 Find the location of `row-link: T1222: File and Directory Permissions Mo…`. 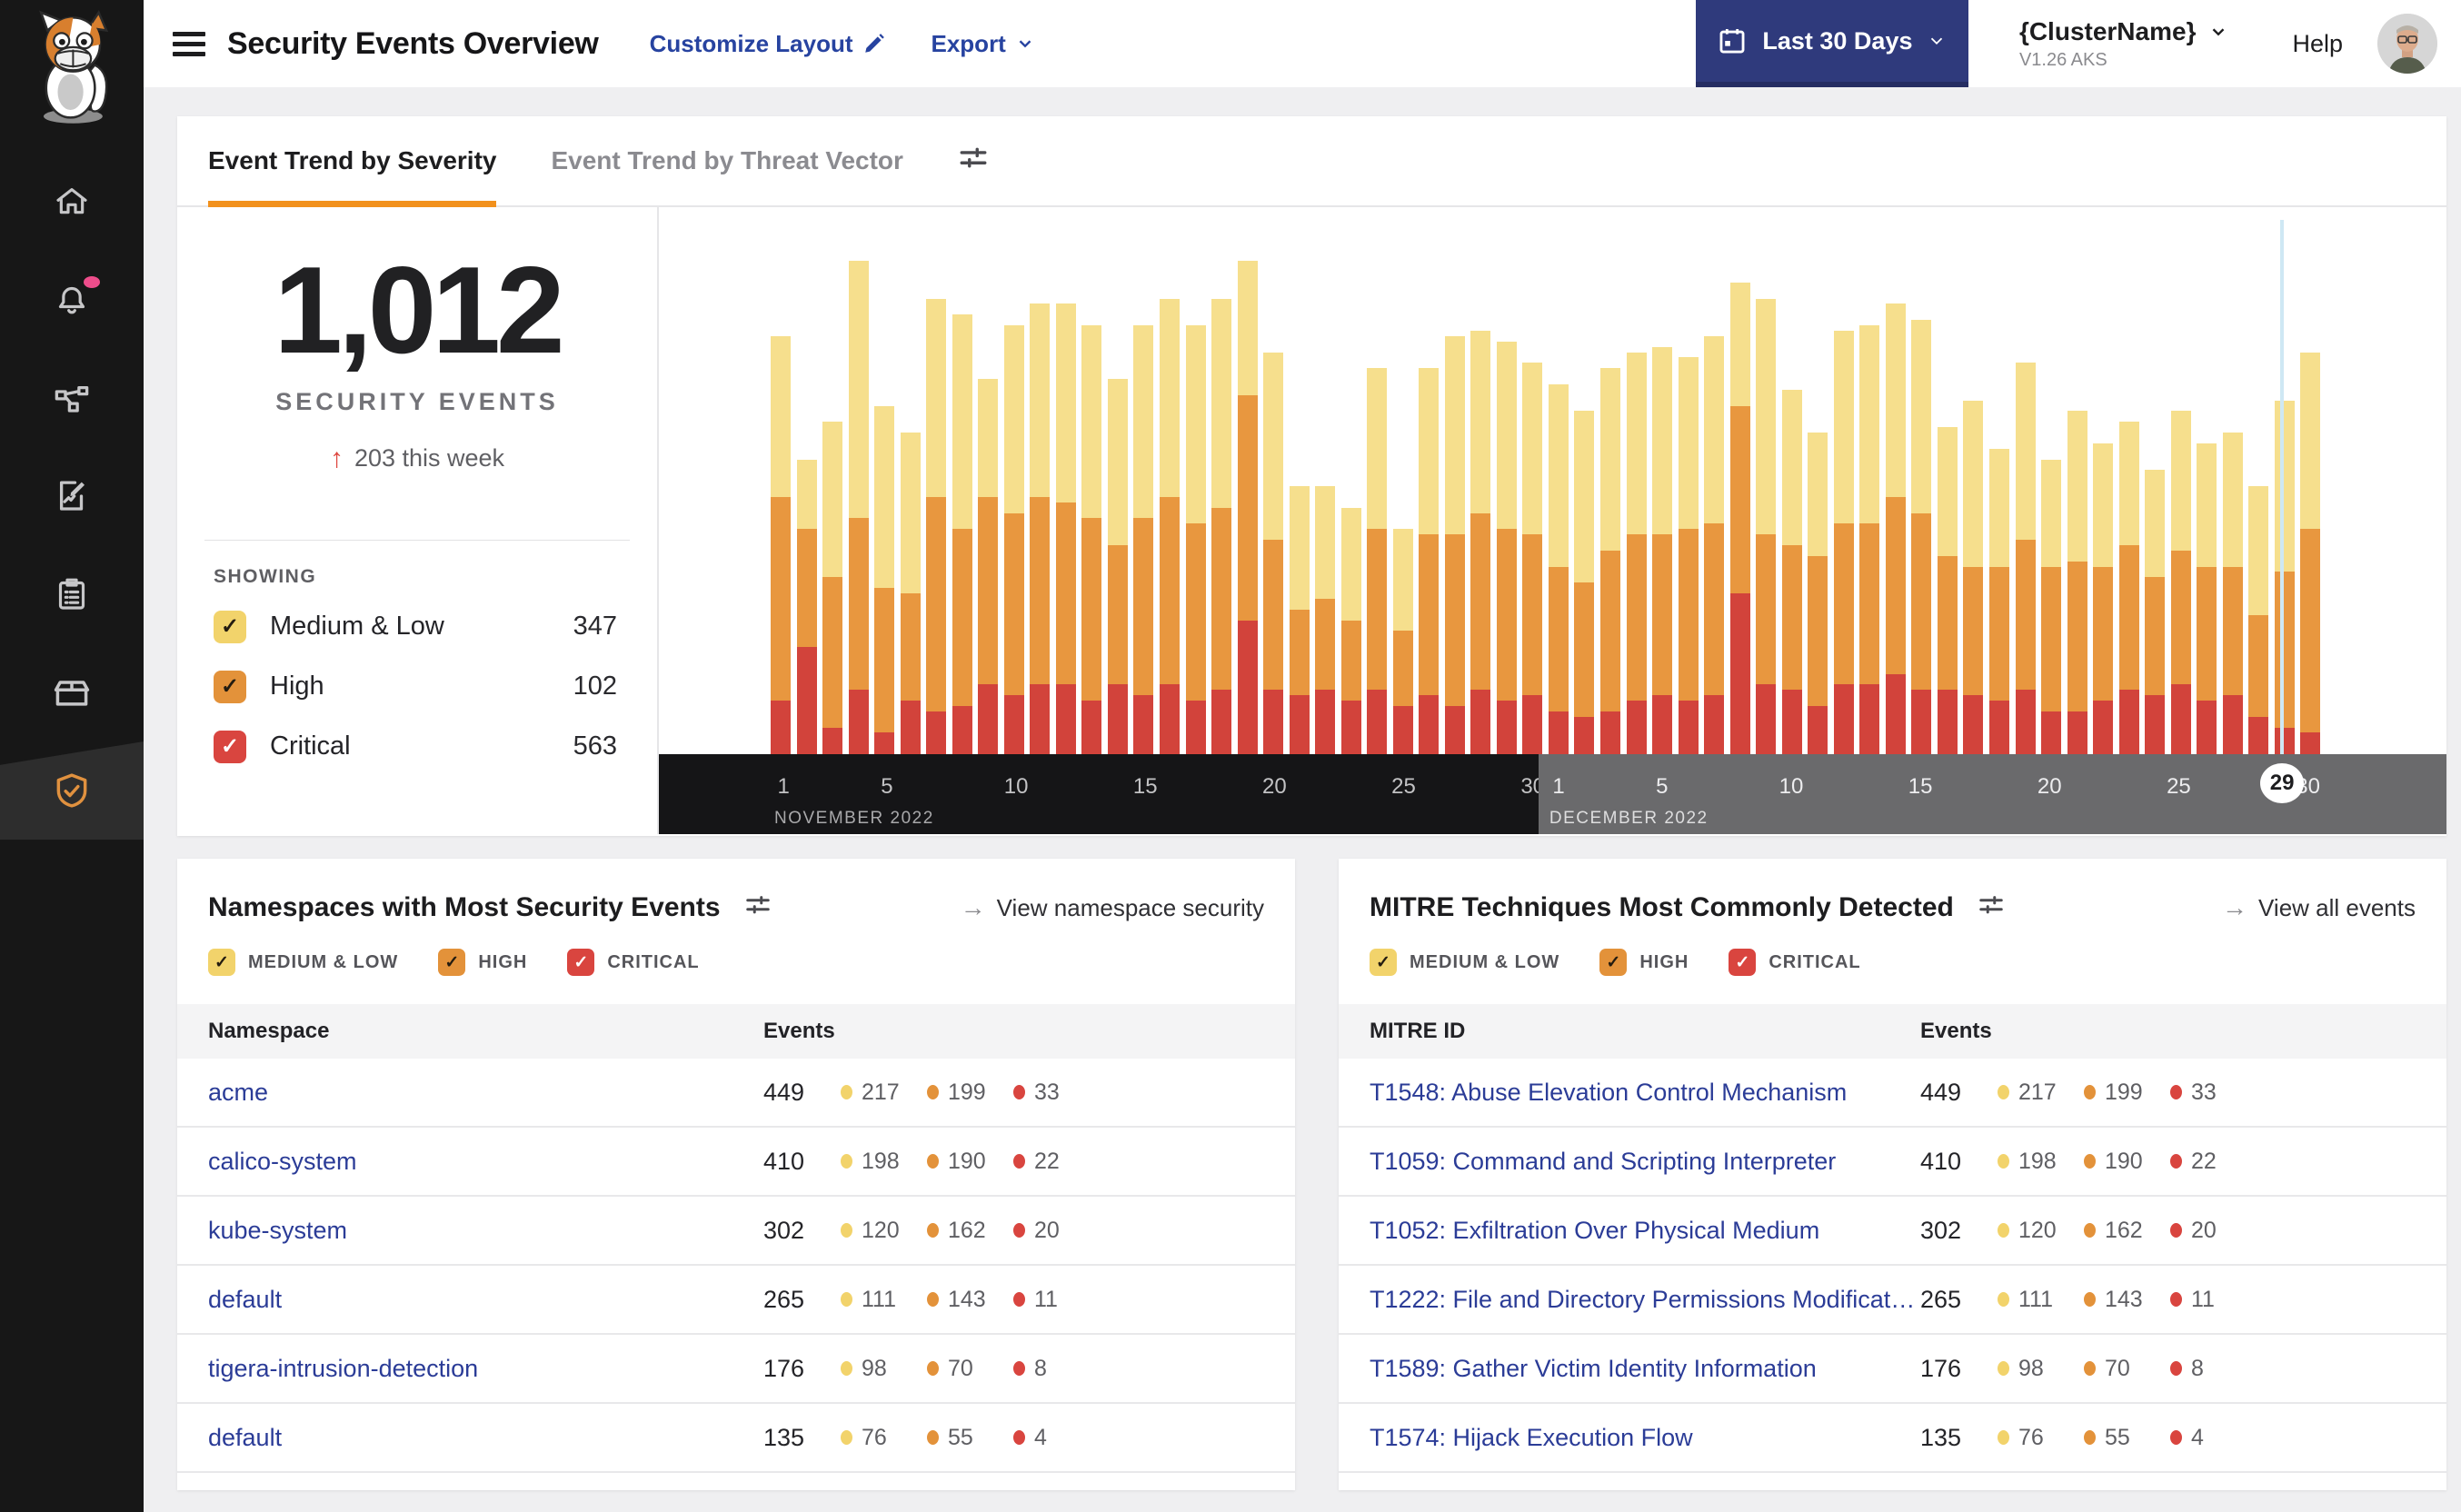

row-link: T1222: File and Directory Permissions Mo… is located at coordinates (1629, 1300).